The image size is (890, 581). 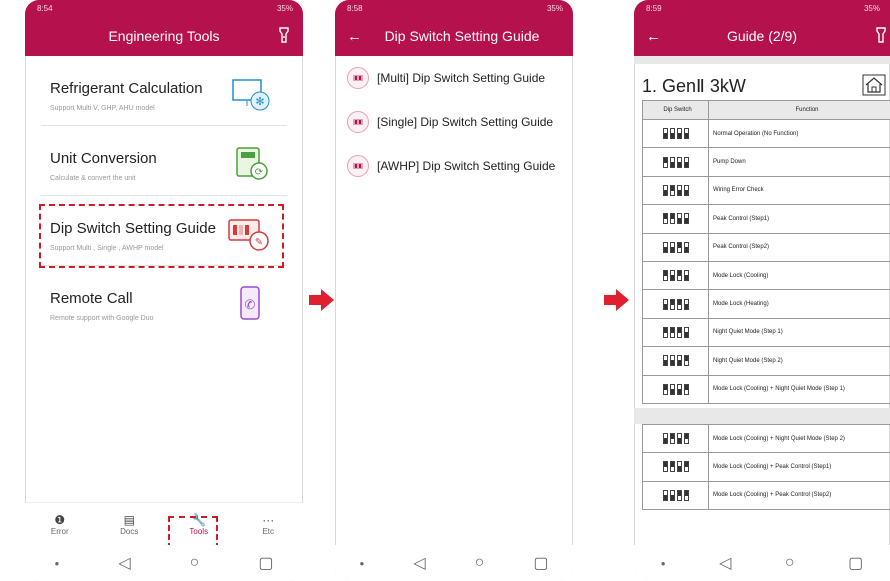 What do you see at coordinates (454, 78) in the screenshot?
I see `guide-list-item: [Multi] Dip Switch Setting Guide` at bounding box center [454, 78].